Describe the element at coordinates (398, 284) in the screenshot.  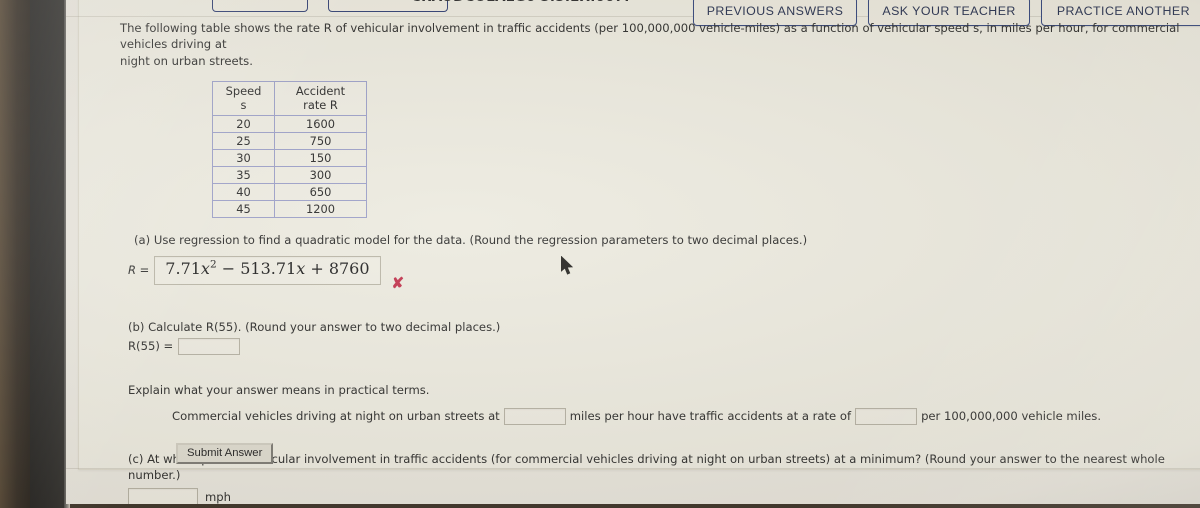
I see `incorrect-mark-icon: ✘` at that location.